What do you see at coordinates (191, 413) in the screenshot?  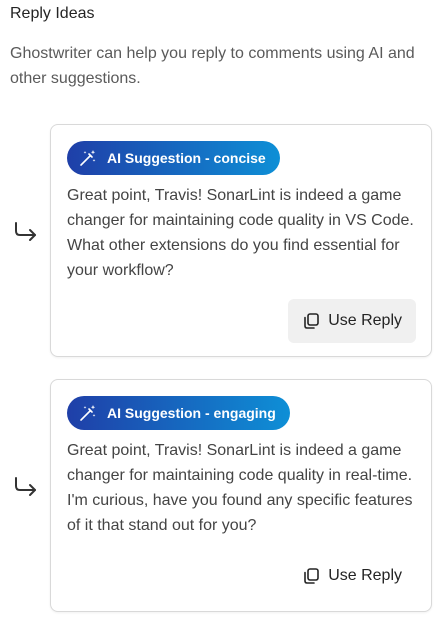 I see `badge-label: AI Suggestion - engaging` at bounding box center [191, 413].